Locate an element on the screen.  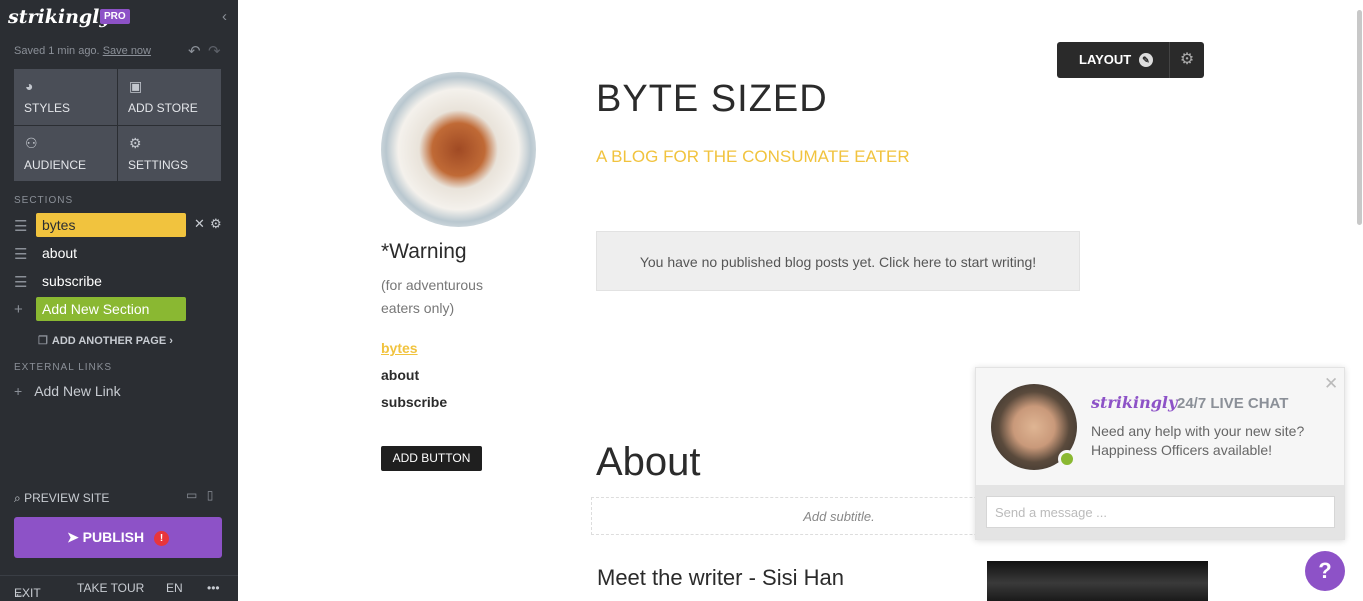
audience-button: ⚇ AUDIENCE is located at coordinates (65, 153).